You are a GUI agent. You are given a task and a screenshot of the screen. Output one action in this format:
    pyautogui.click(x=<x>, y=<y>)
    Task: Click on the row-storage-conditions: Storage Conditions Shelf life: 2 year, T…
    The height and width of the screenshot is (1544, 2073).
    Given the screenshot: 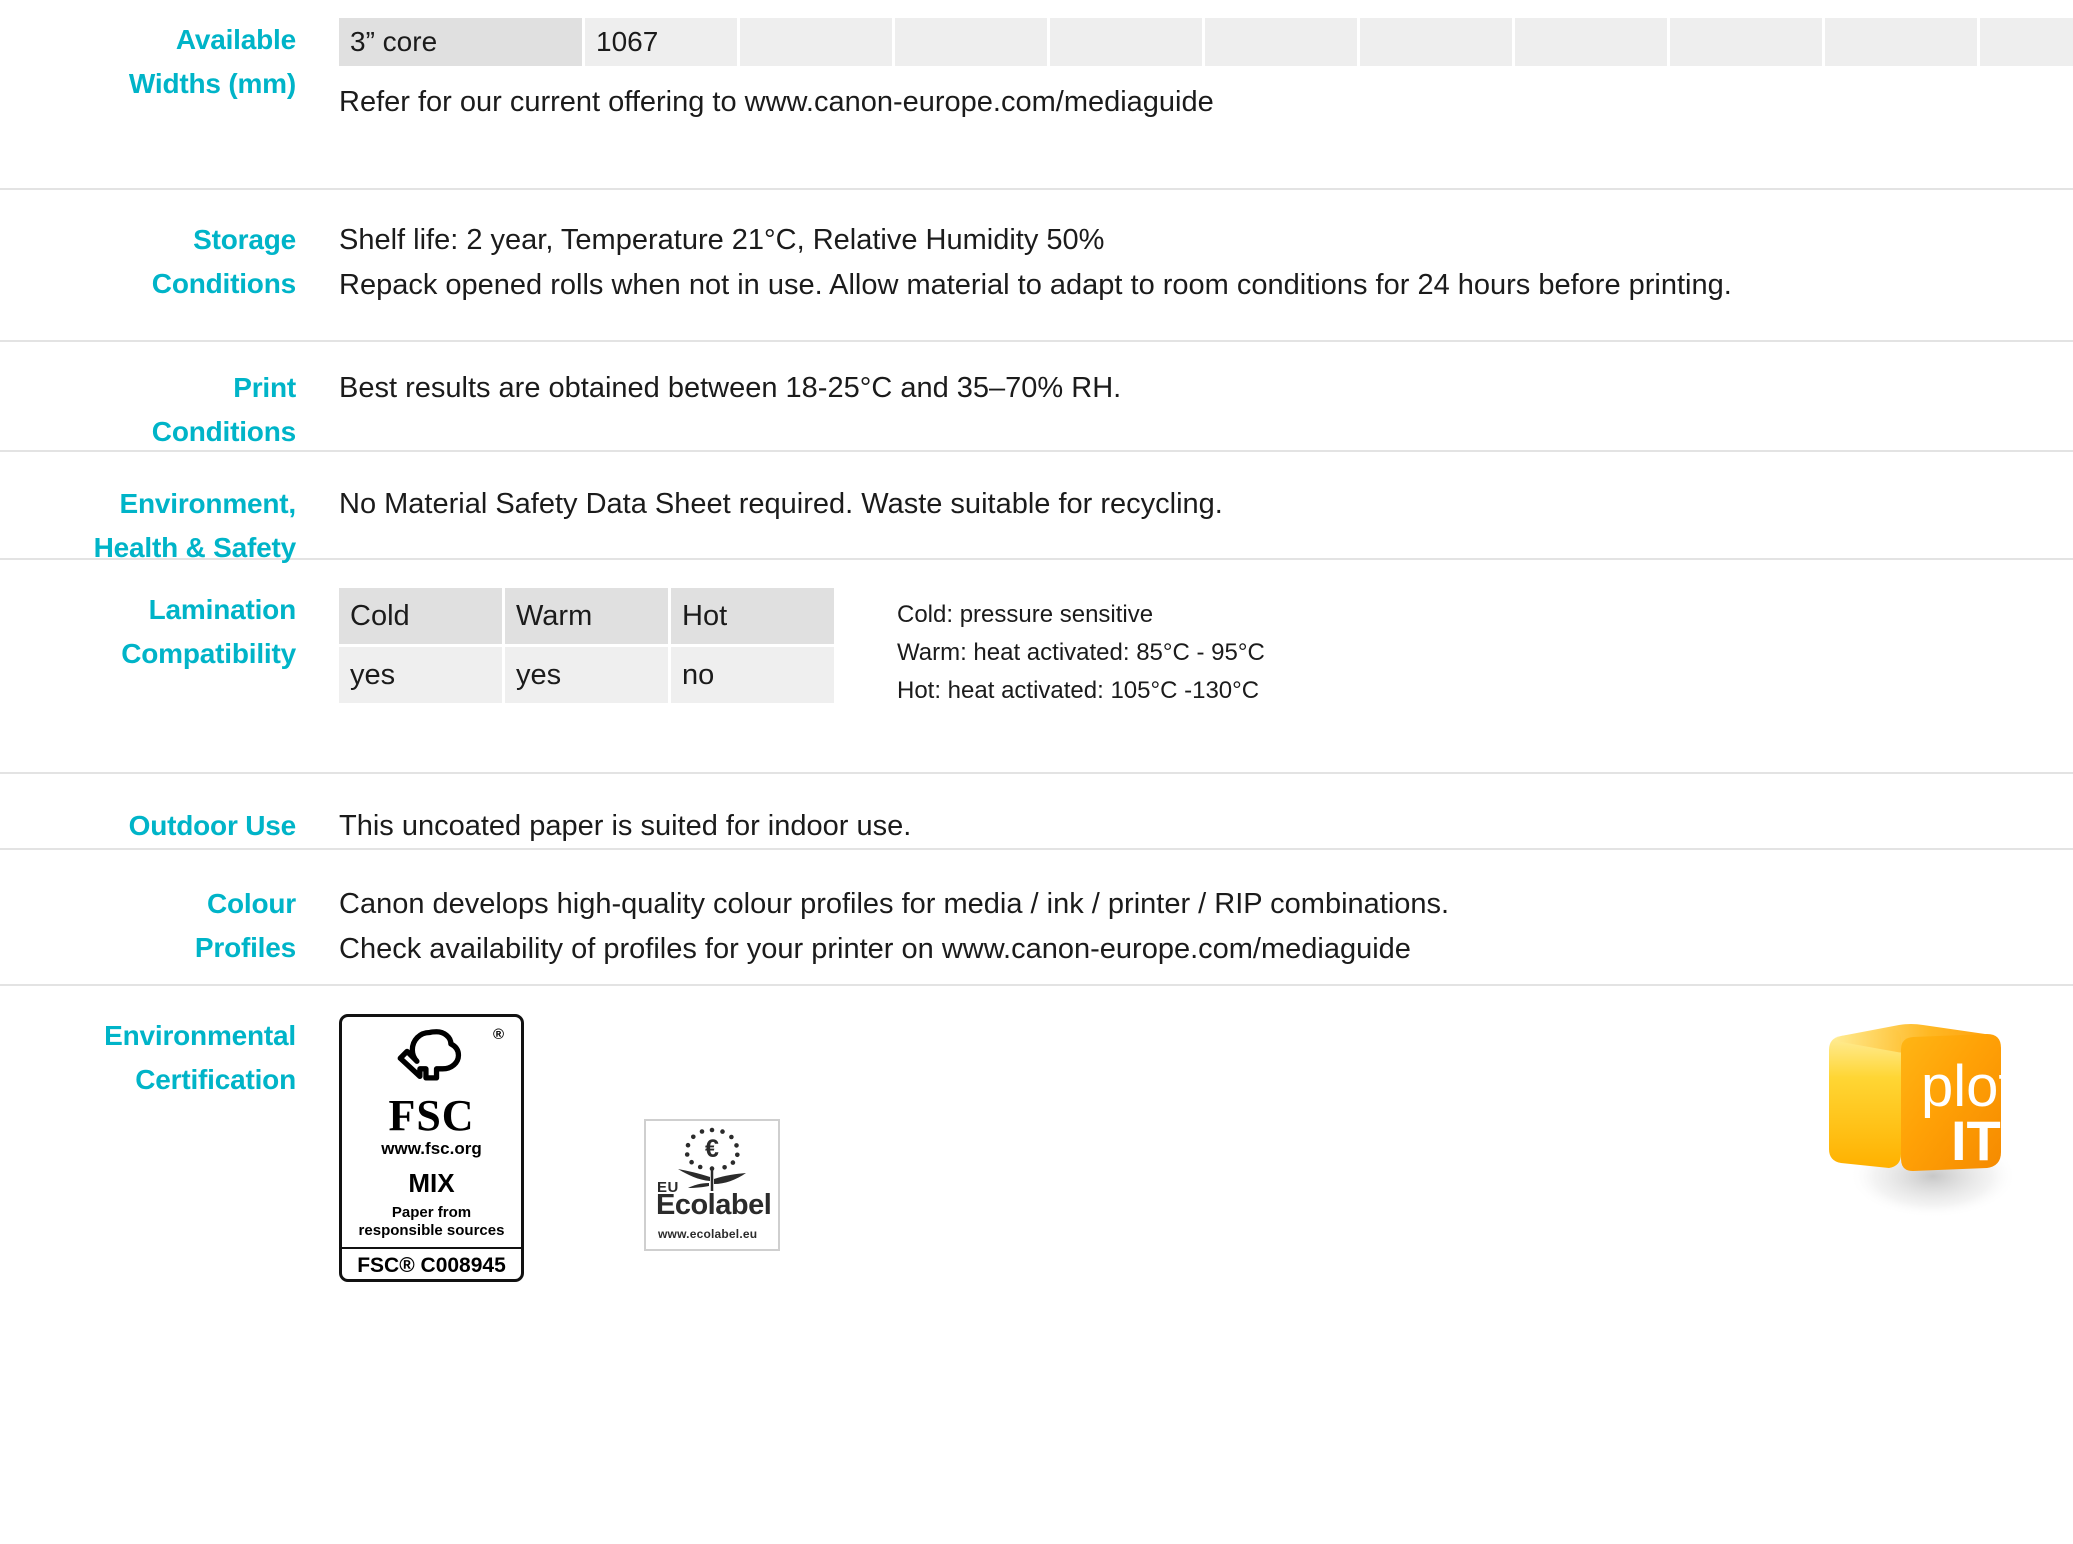 What is the action you would take?
    pyautogui.click(x=1036, y=258)
    